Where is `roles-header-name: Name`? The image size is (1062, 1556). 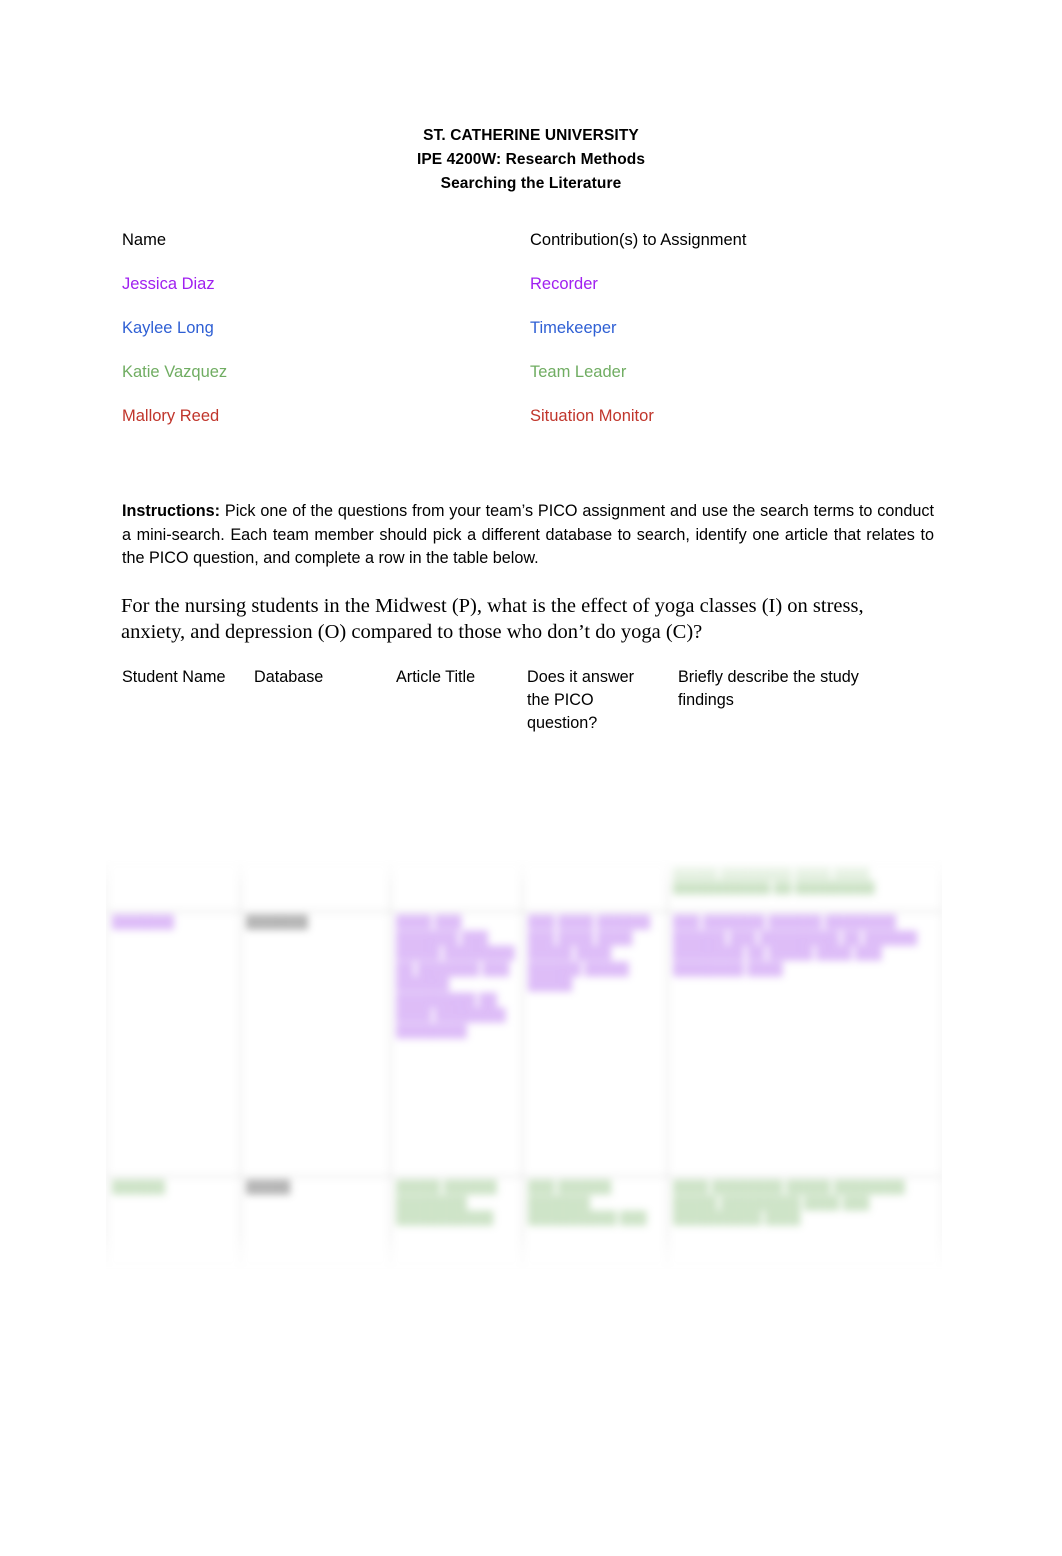
roles-header-name: Name is located at coordinates (144, 240).